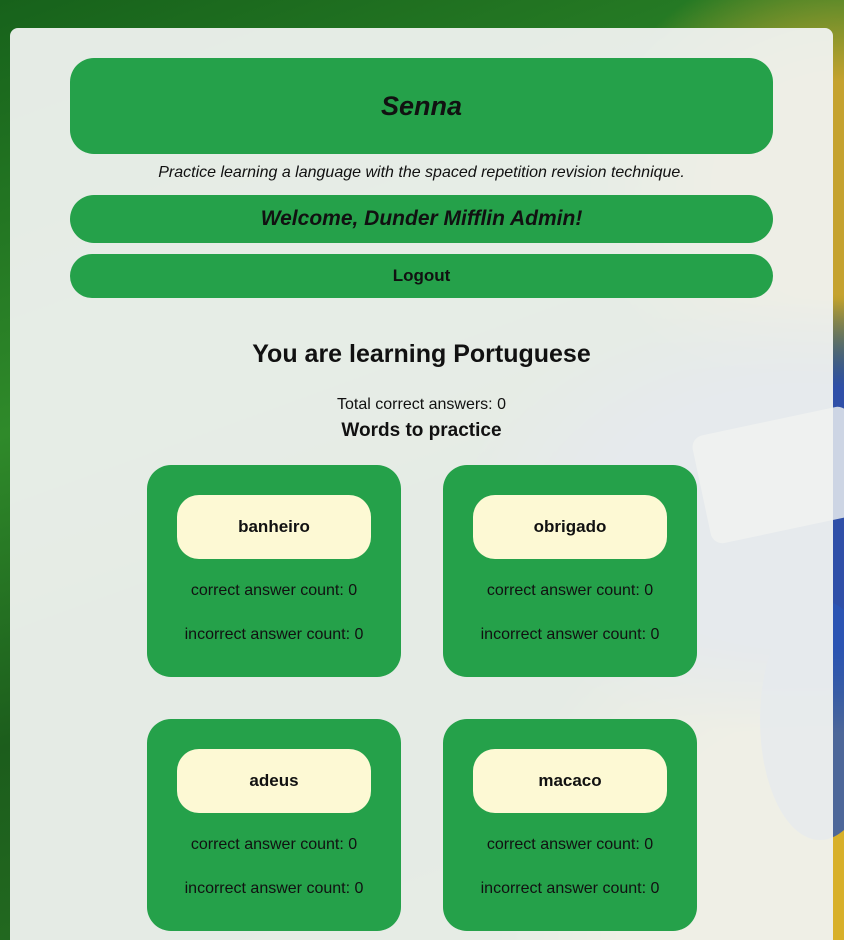 The image size is (844, 940). I want to click on word-button: obrigado, so click(570, 527).